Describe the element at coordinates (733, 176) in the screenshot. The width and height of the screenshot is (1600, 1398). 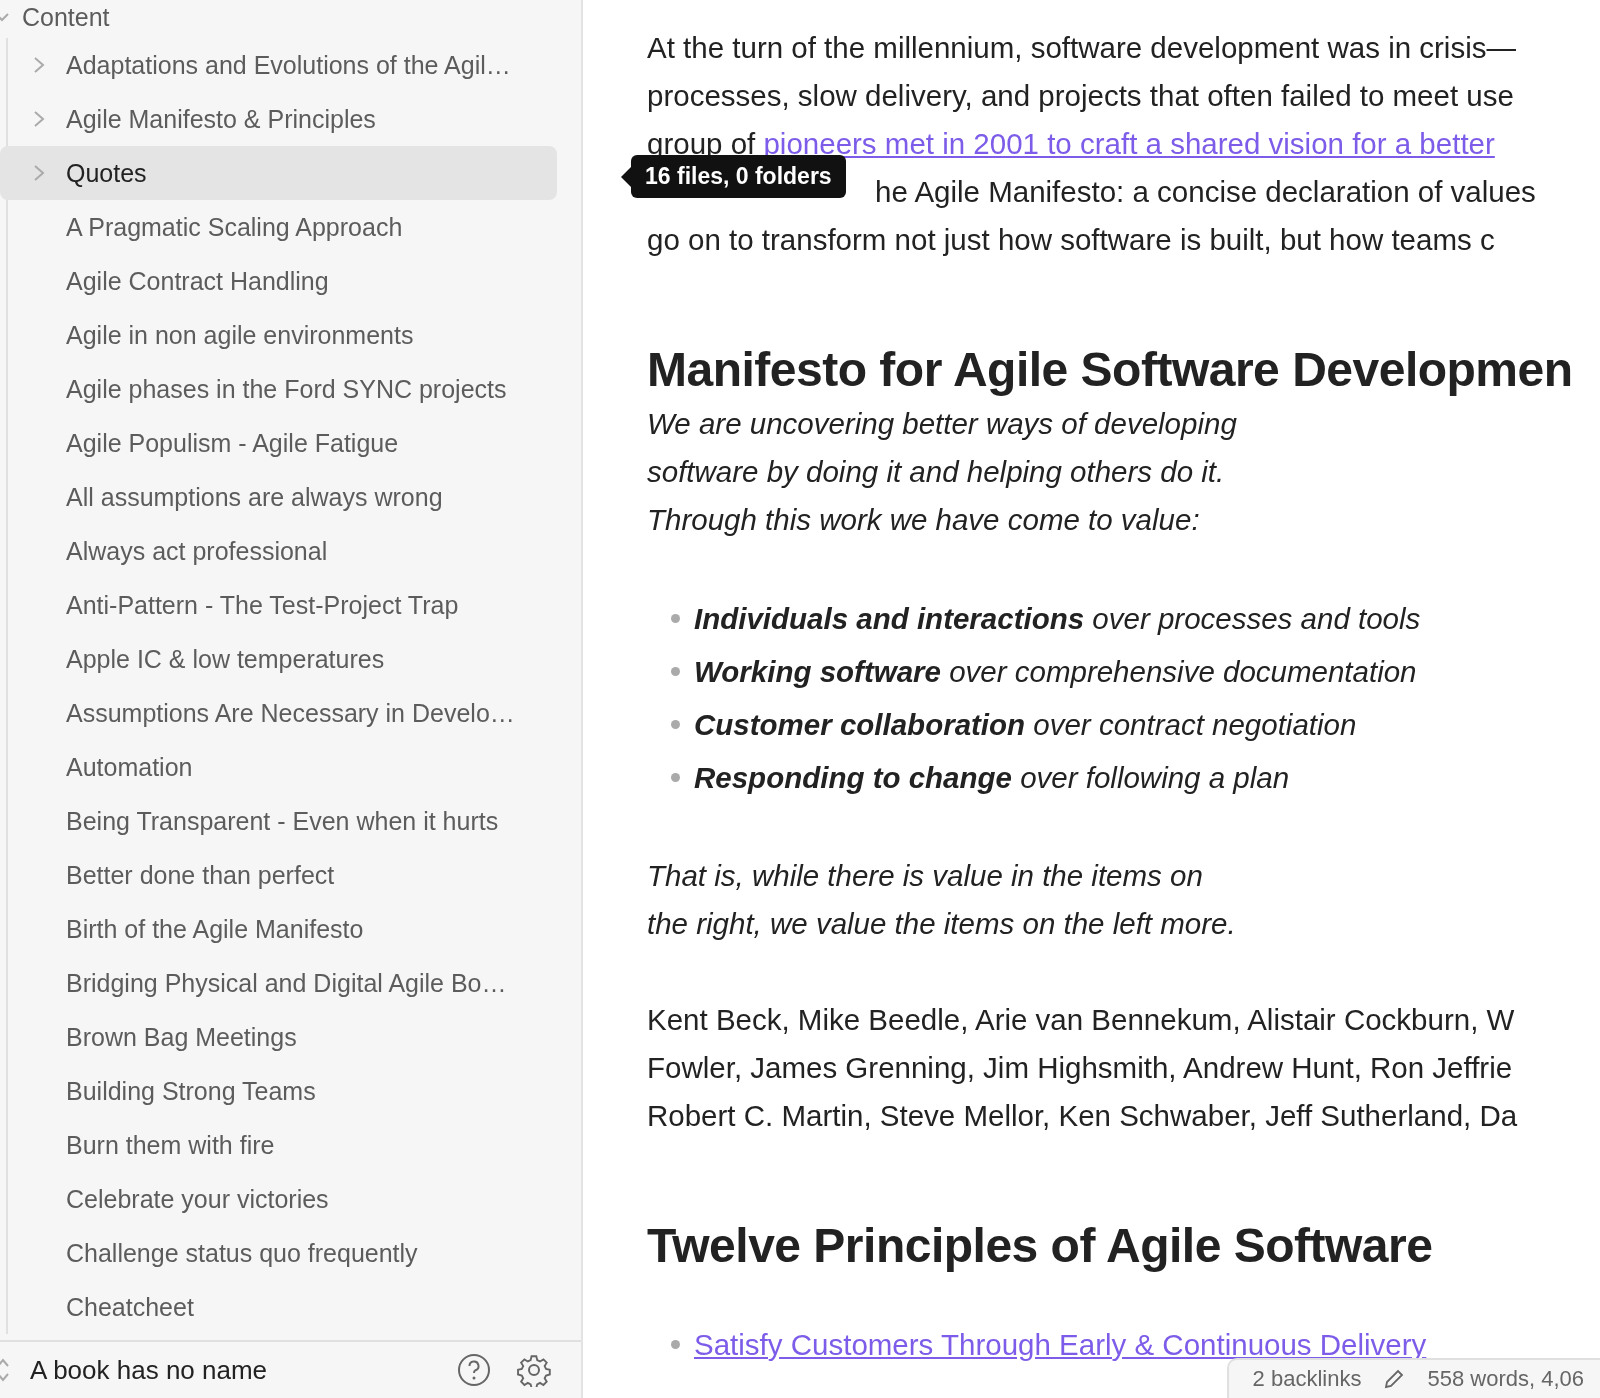
I see `tooltip: 16 files, 0 folders` at that location.